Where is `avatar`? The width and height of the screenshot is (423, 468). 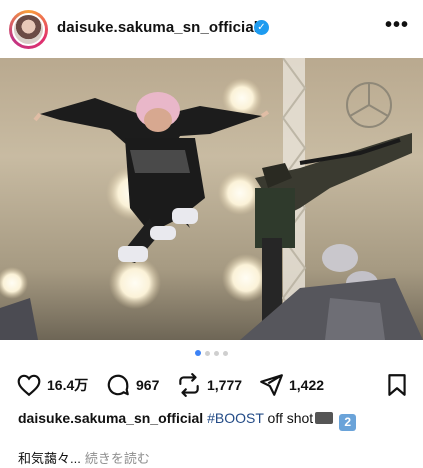 avatar is located at coordinates (28, 29).